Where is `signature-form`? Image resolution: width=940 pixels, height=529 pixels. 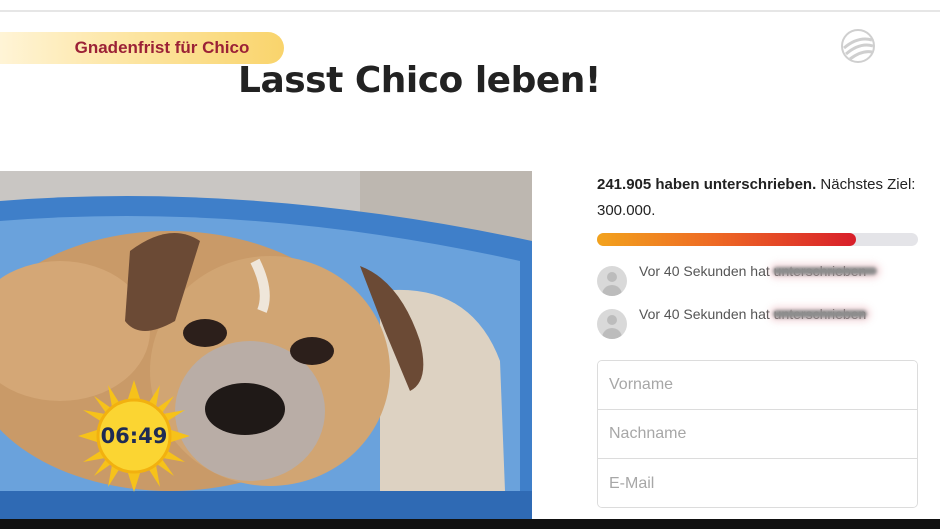
signature-form is located at coordinates (757, 434).